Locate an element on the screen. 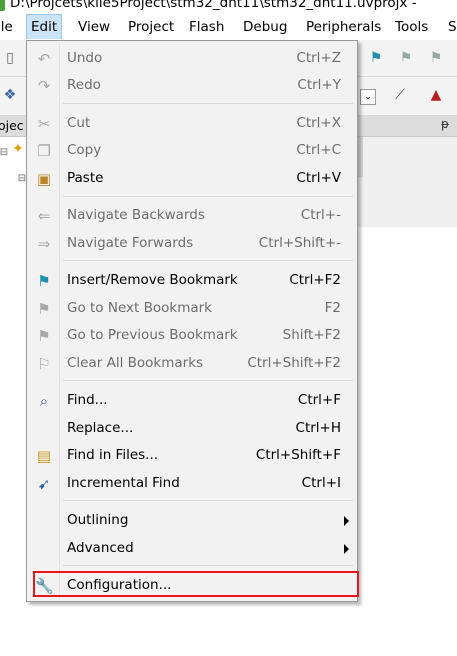 This screenshot has height=656, width=457. menu-item-clear-all-bookmarks: ⚐ Clear All Bookmarks Ctrl+Shift+F2 is located at coordinates (192, 363).